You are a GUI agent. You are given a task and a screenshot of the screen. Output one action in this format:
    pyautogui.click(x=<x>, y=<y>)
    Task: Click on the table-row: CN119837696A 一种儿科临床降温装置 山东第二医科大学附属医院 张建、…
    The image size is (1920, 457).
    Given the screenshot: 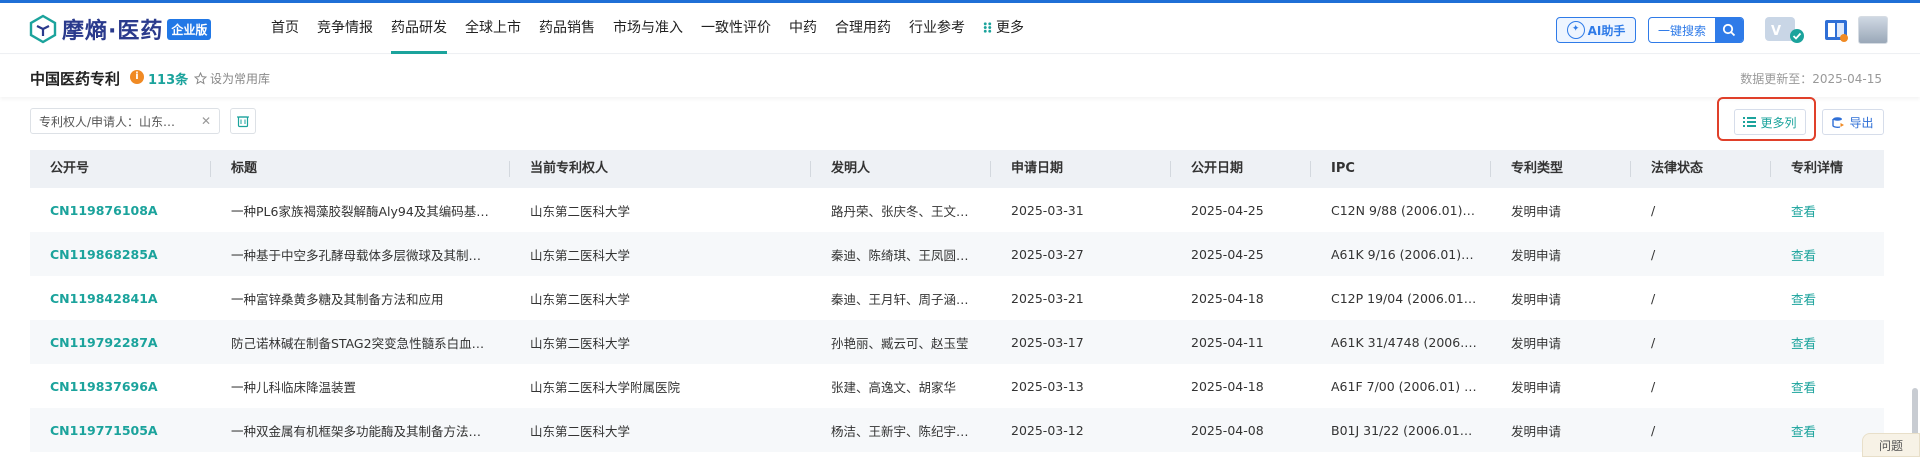 What is the action you would take?
    pyautogui.click(x=957, y=386)
    